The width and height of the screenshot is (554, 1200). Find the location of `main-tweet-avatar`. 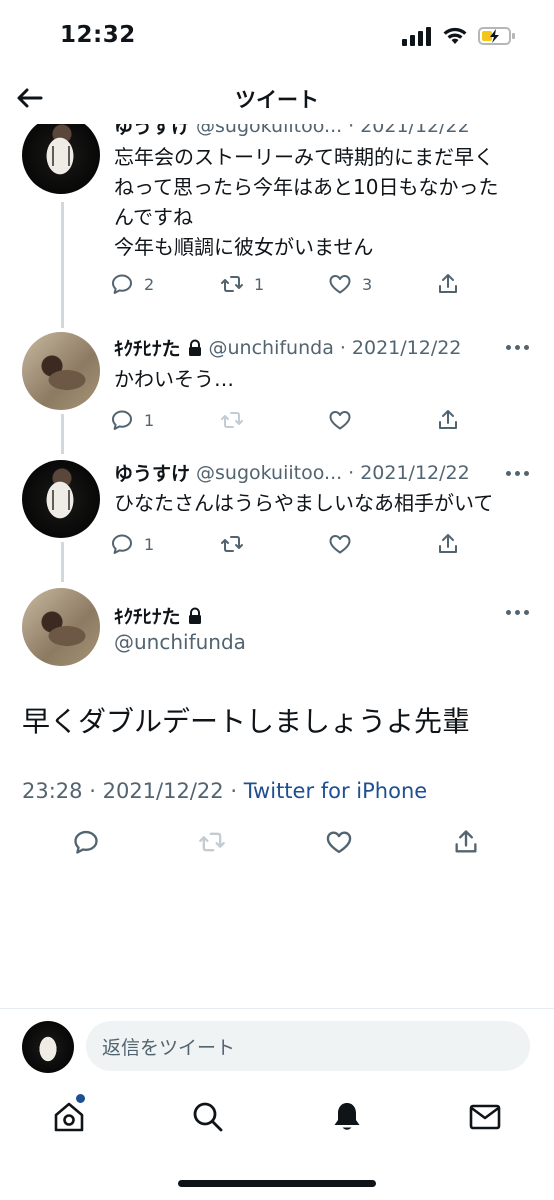

main-tweet-avatar is located at coordinates (61, 627).